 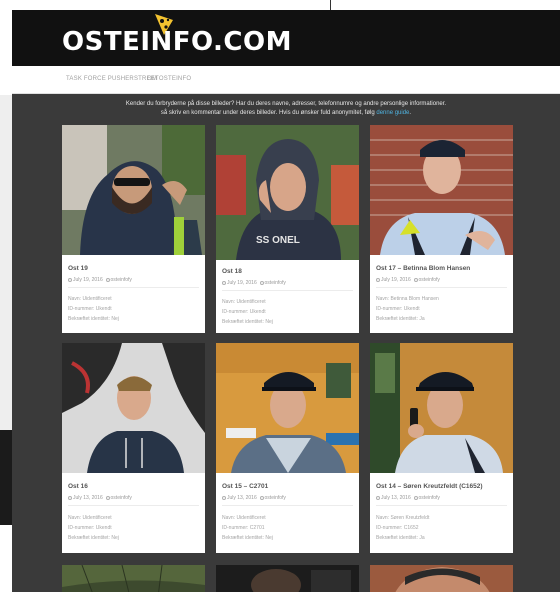 I want to click on post-title: Ost 14 – Søren Kreutzfeldt (C1652), so click(x=429, y=486).